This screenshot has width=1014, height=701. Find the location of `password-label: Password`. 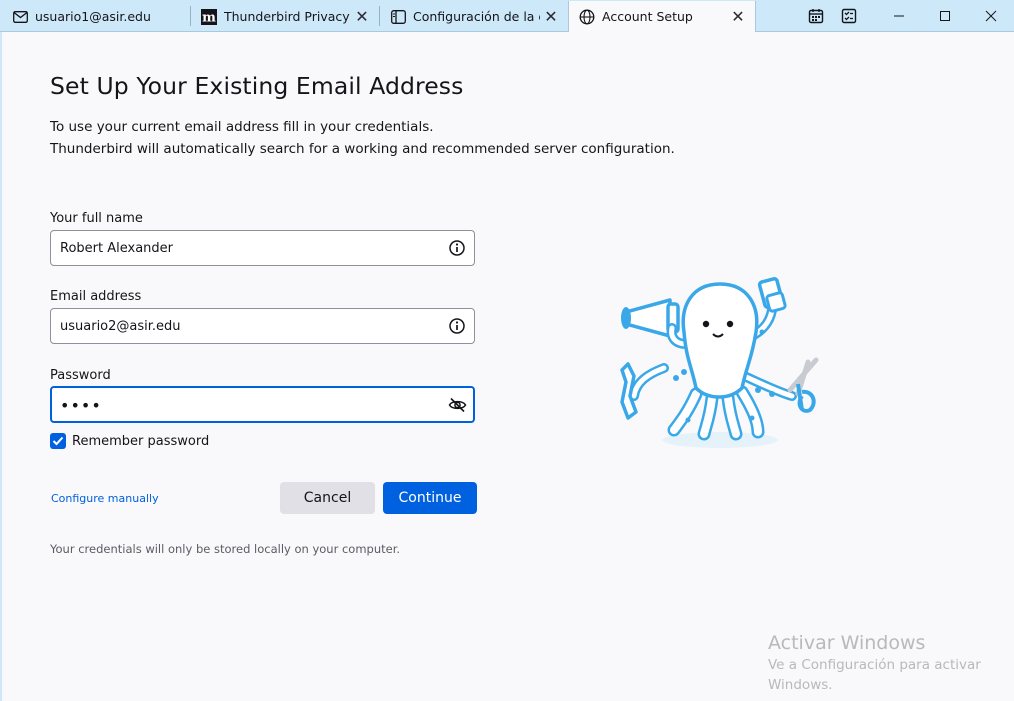

password-label: Password is located at coordinates (80, 375).